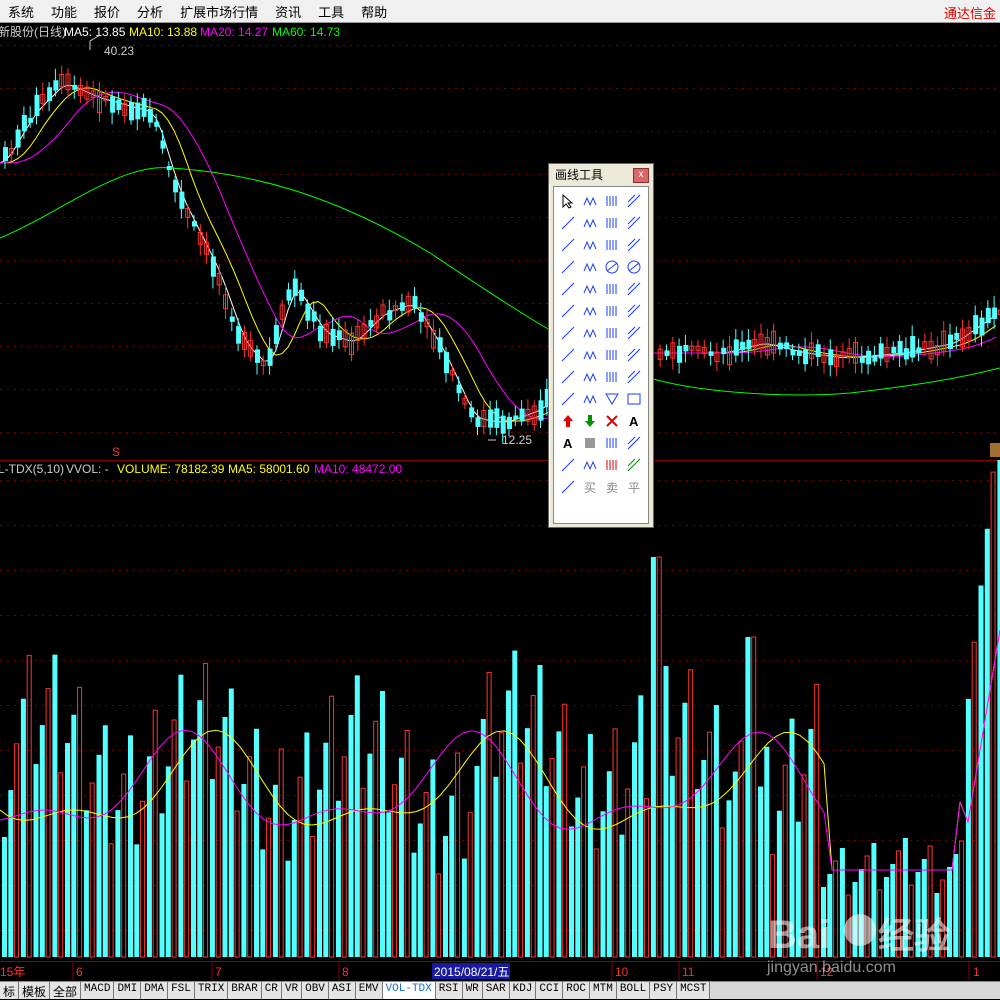 The image size is (1000, 1000). What do you see at coordinates (634, 289) in the screenshot?
I see `zigzag-down-icon` at bounding box center [634, 289].